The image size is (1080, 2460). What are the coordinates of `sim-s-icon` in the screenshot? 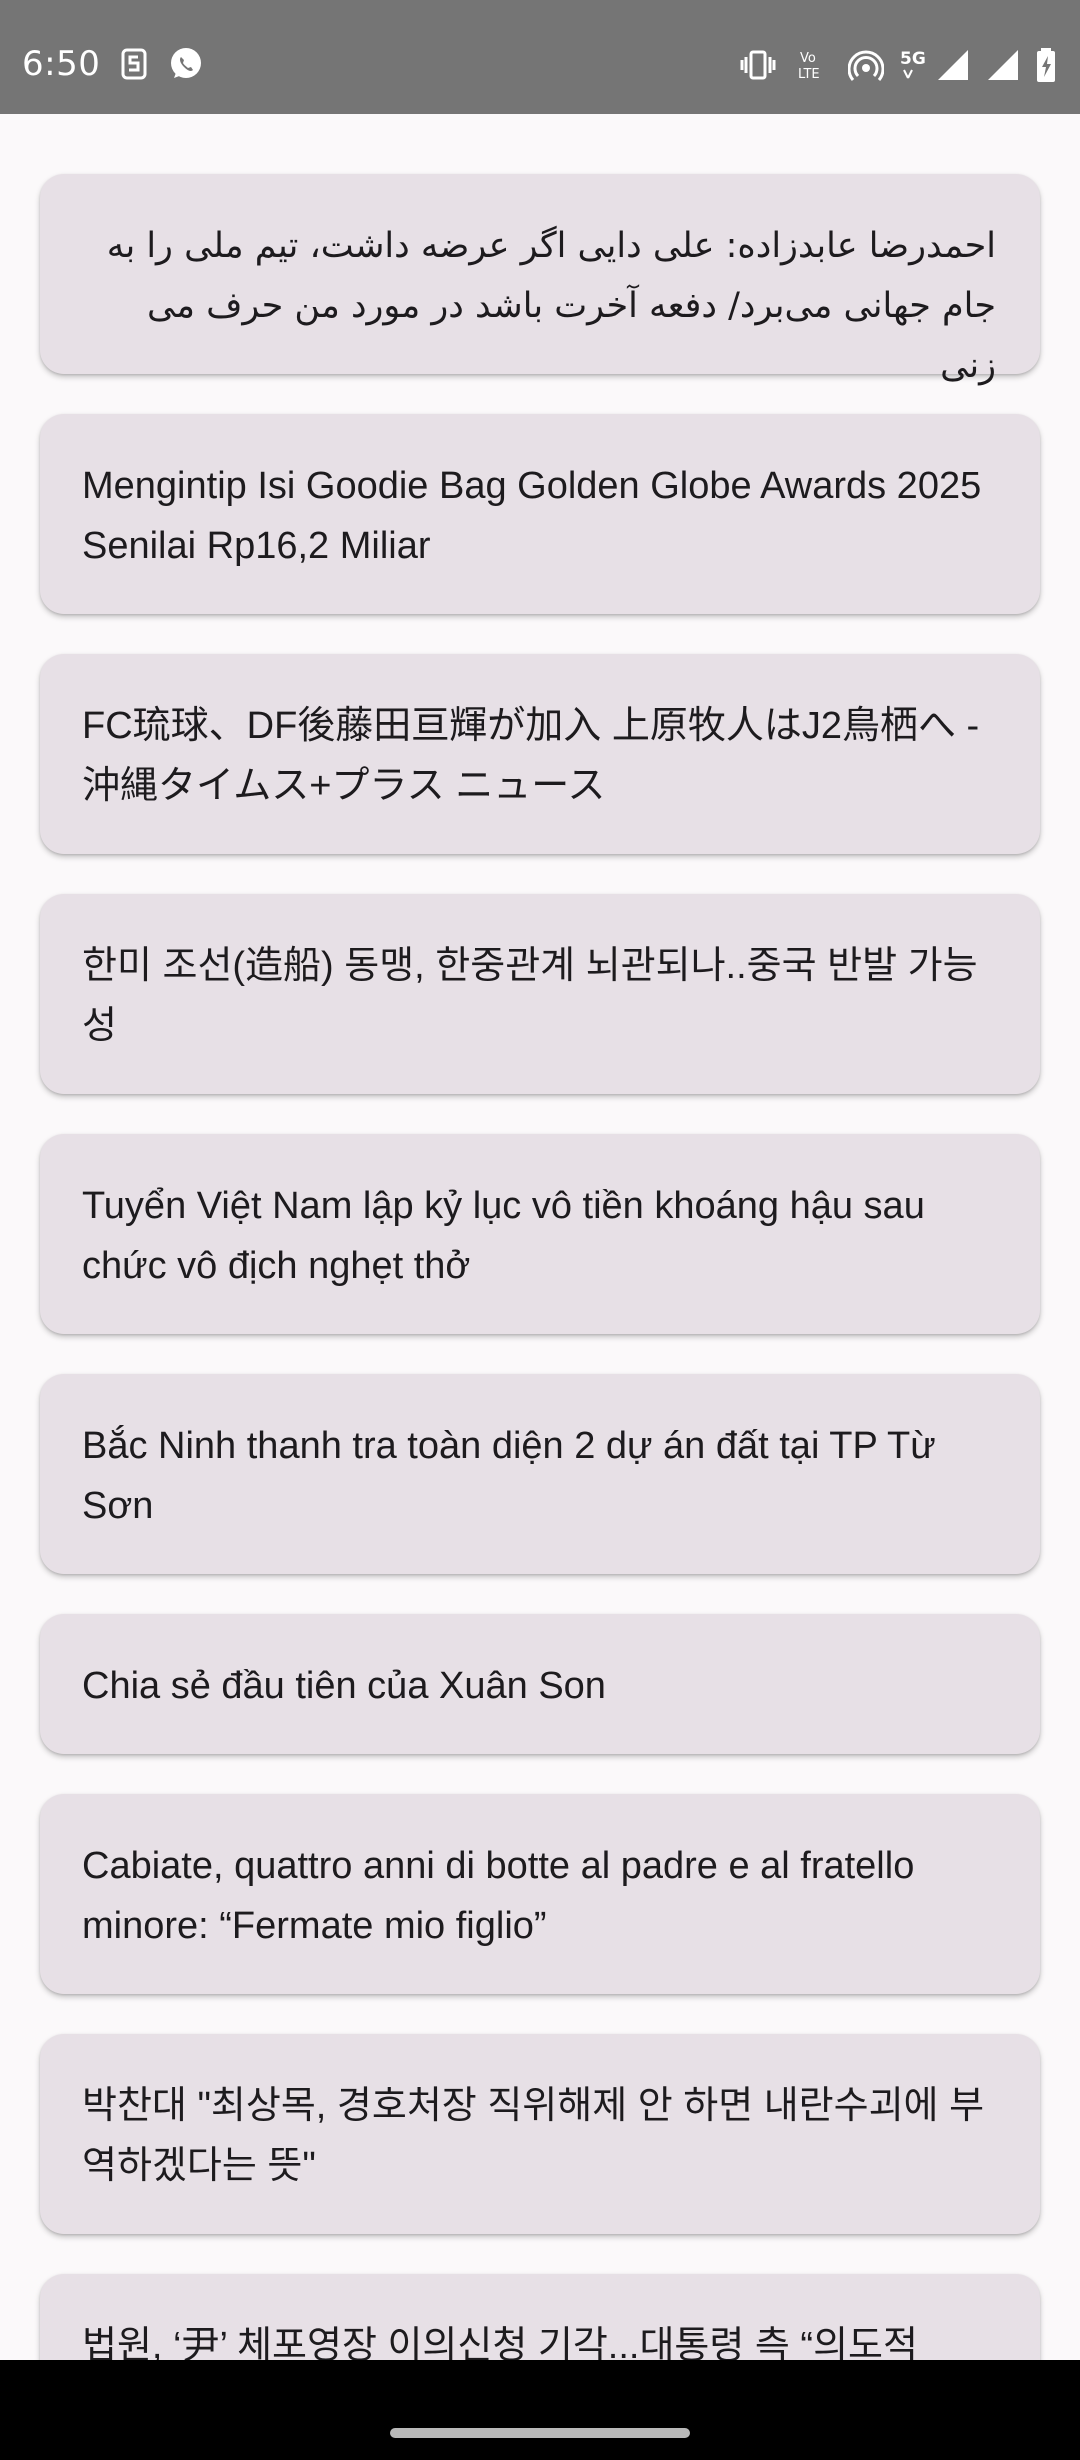 It's located at (134, 64).